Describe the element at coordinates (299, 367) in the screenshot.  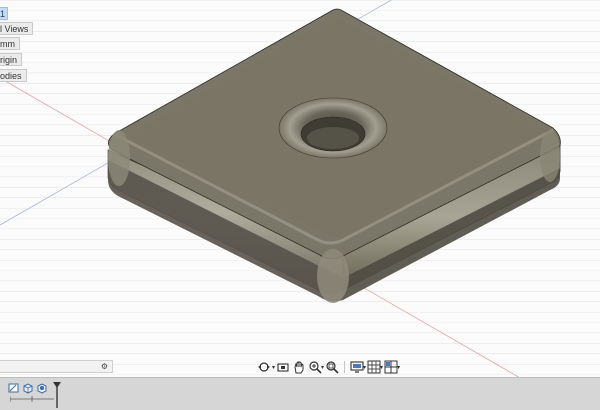
I see `pan-icon` at that location.